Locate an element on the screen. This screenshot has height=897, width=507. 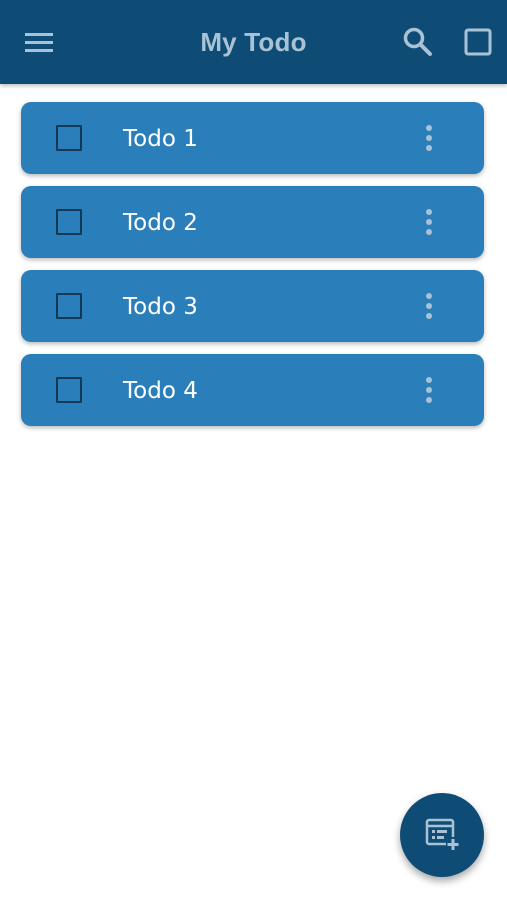
search-button is located at coordinates (418, 42).